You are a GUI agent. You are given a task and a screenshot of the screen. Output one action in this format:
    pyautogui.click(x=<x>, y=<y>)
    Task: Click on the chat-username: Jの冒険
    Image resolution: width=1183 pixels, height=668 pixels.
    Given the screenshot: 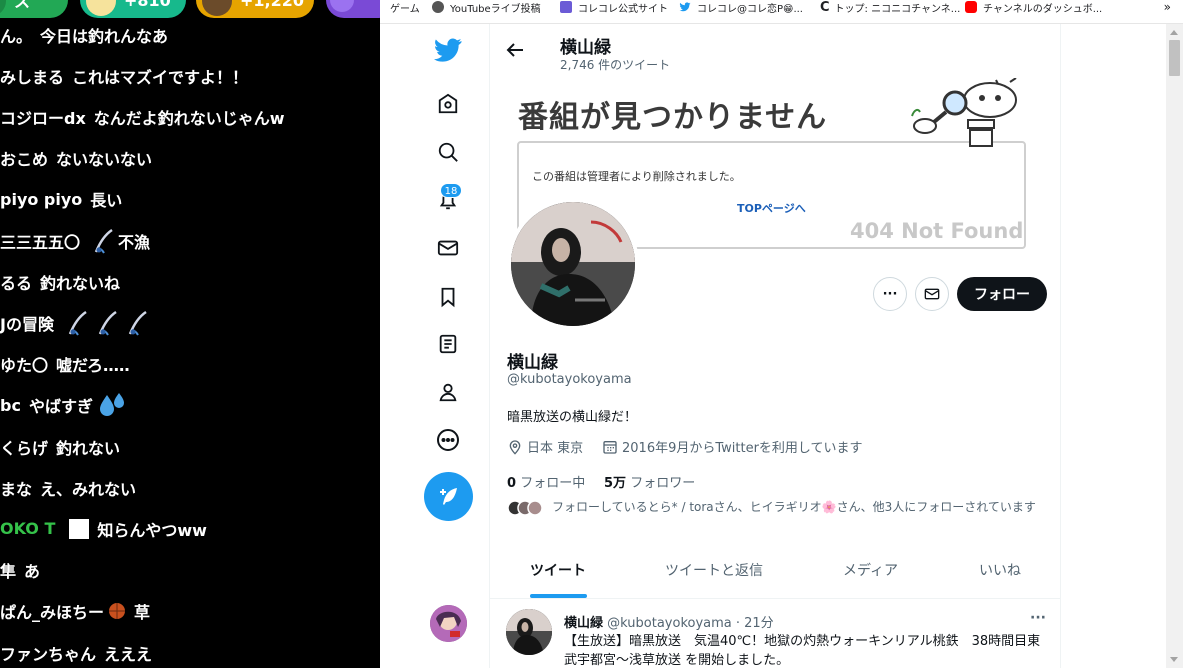 What is the action you would take?
    pyautogui.click(x=27, y=323)
    